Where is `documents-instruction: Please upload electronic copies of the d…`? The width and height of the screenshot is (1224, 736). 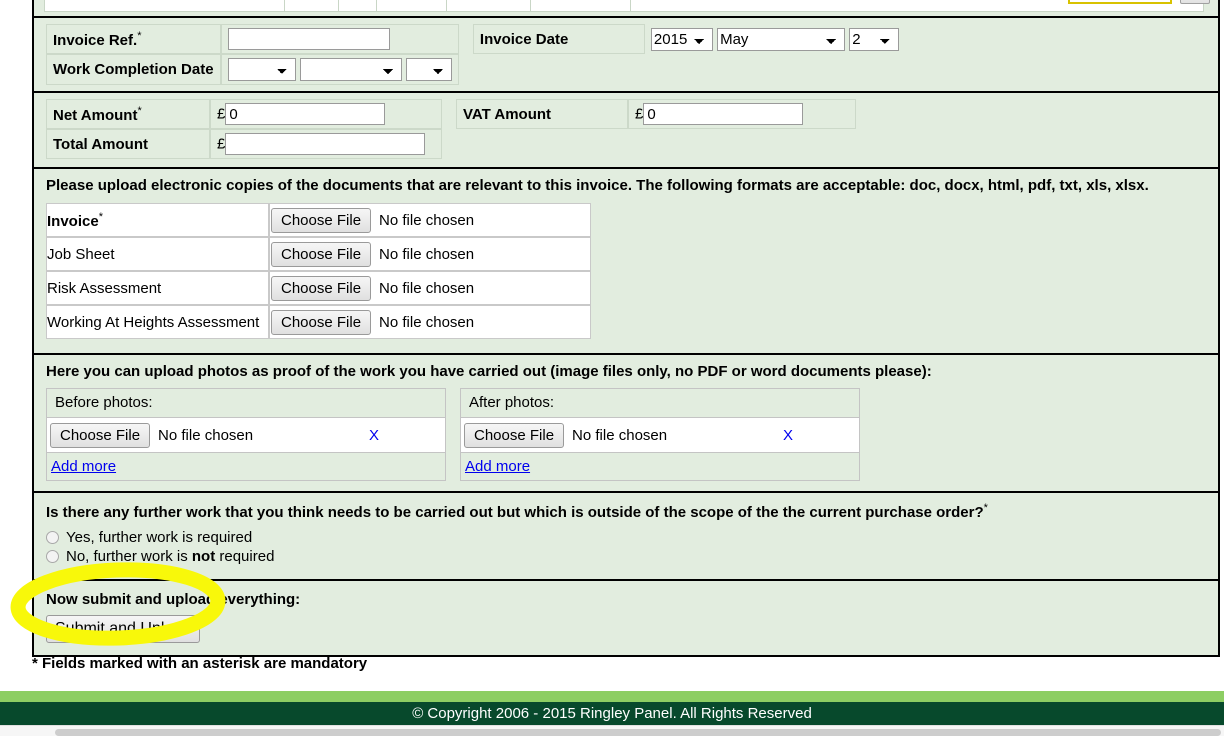 documents-instruction: Please upload electronic copies of the d… is located at coordinates (597, 185).